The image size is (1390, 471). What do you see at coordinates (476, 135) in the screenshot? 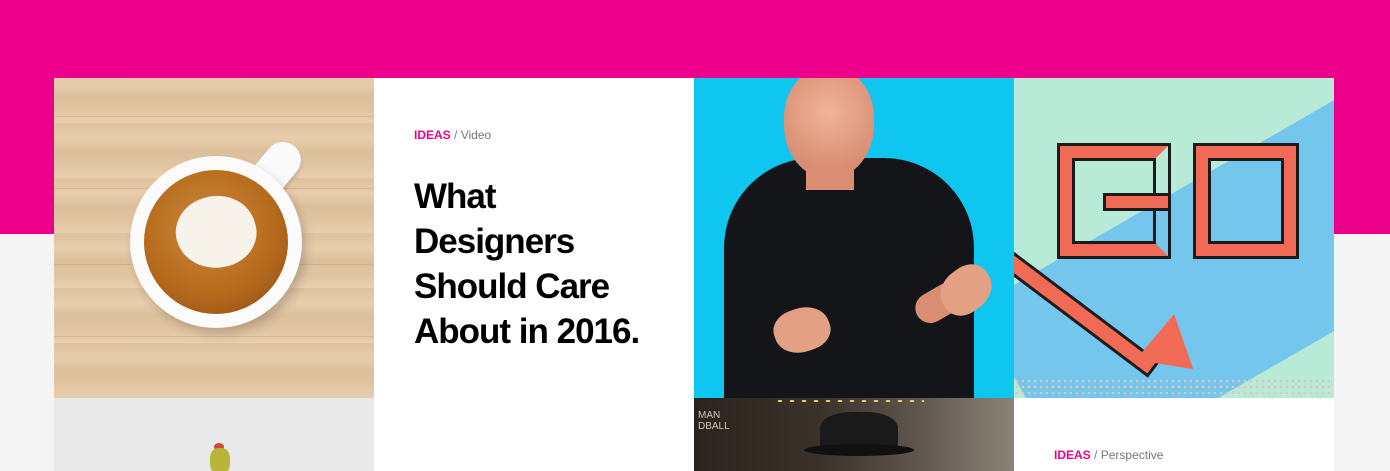
I see `article-type: Video` at bounding box center [476, 135].